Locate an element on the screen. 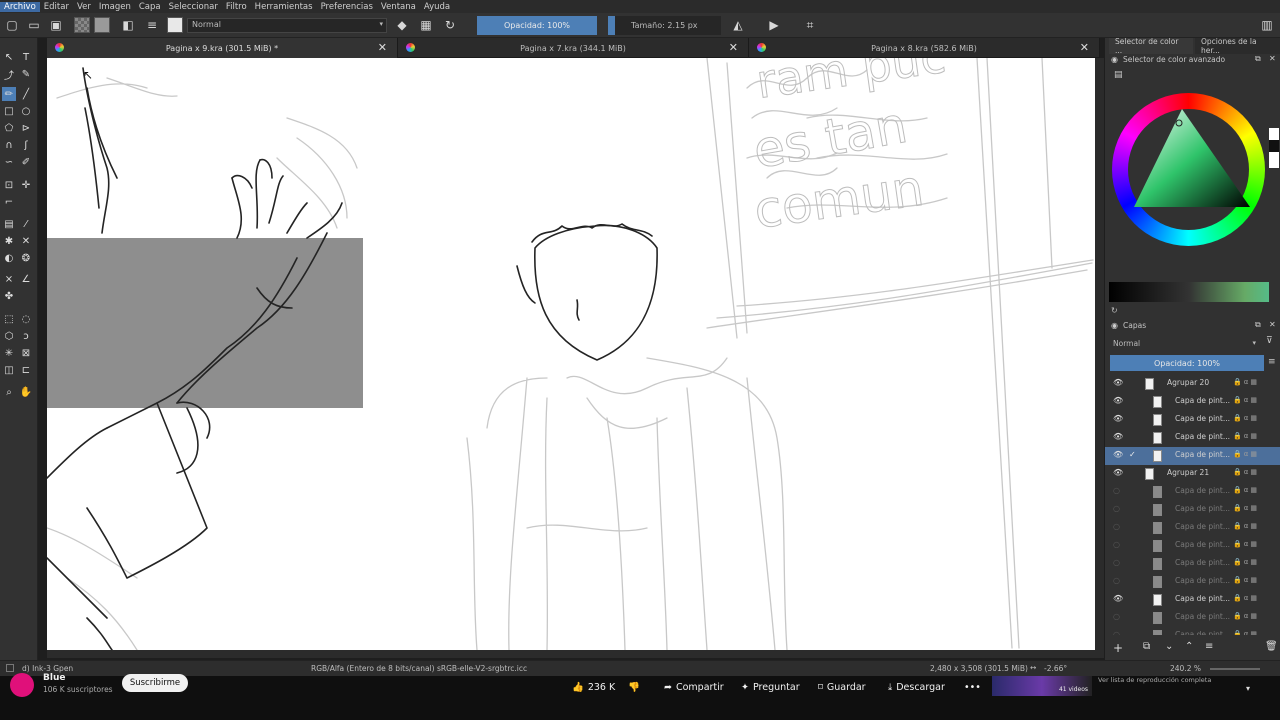  saturation-value-triangle is located at coordinates (1188, 169).